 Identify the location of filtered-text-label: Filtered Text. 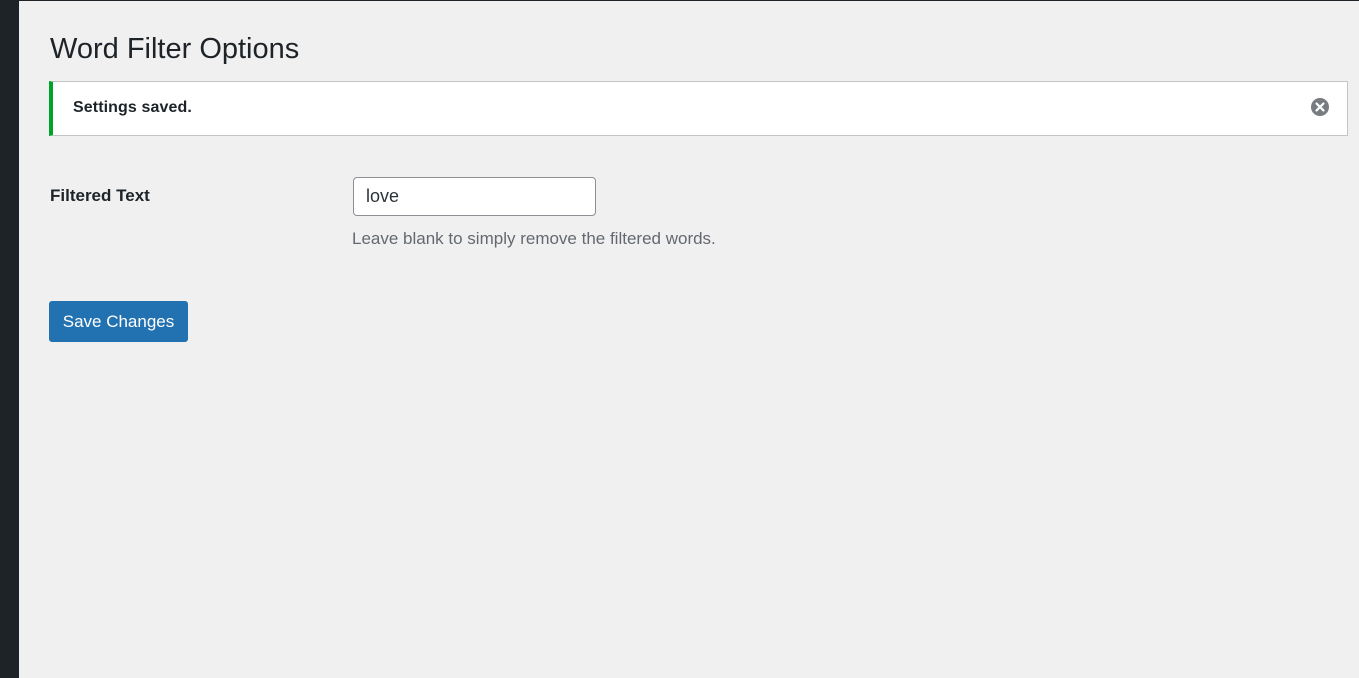
(100, 195).